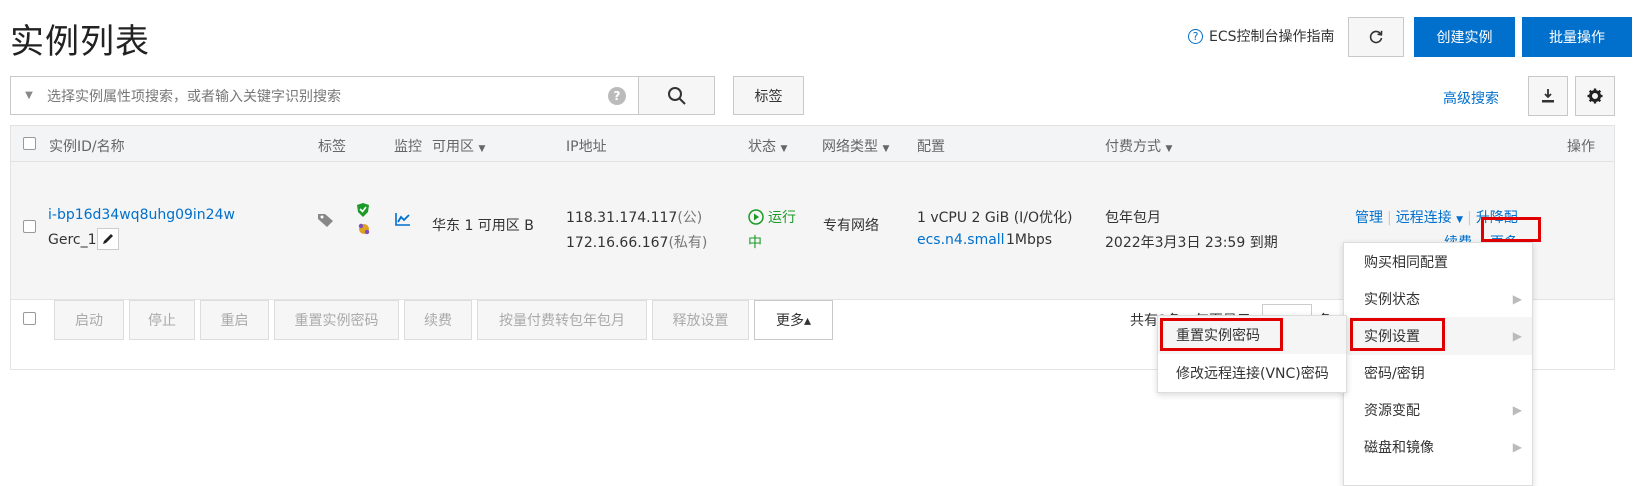 The image size is (1639, 486). I want to click on network-type: 专有网络, so click(851, 226).